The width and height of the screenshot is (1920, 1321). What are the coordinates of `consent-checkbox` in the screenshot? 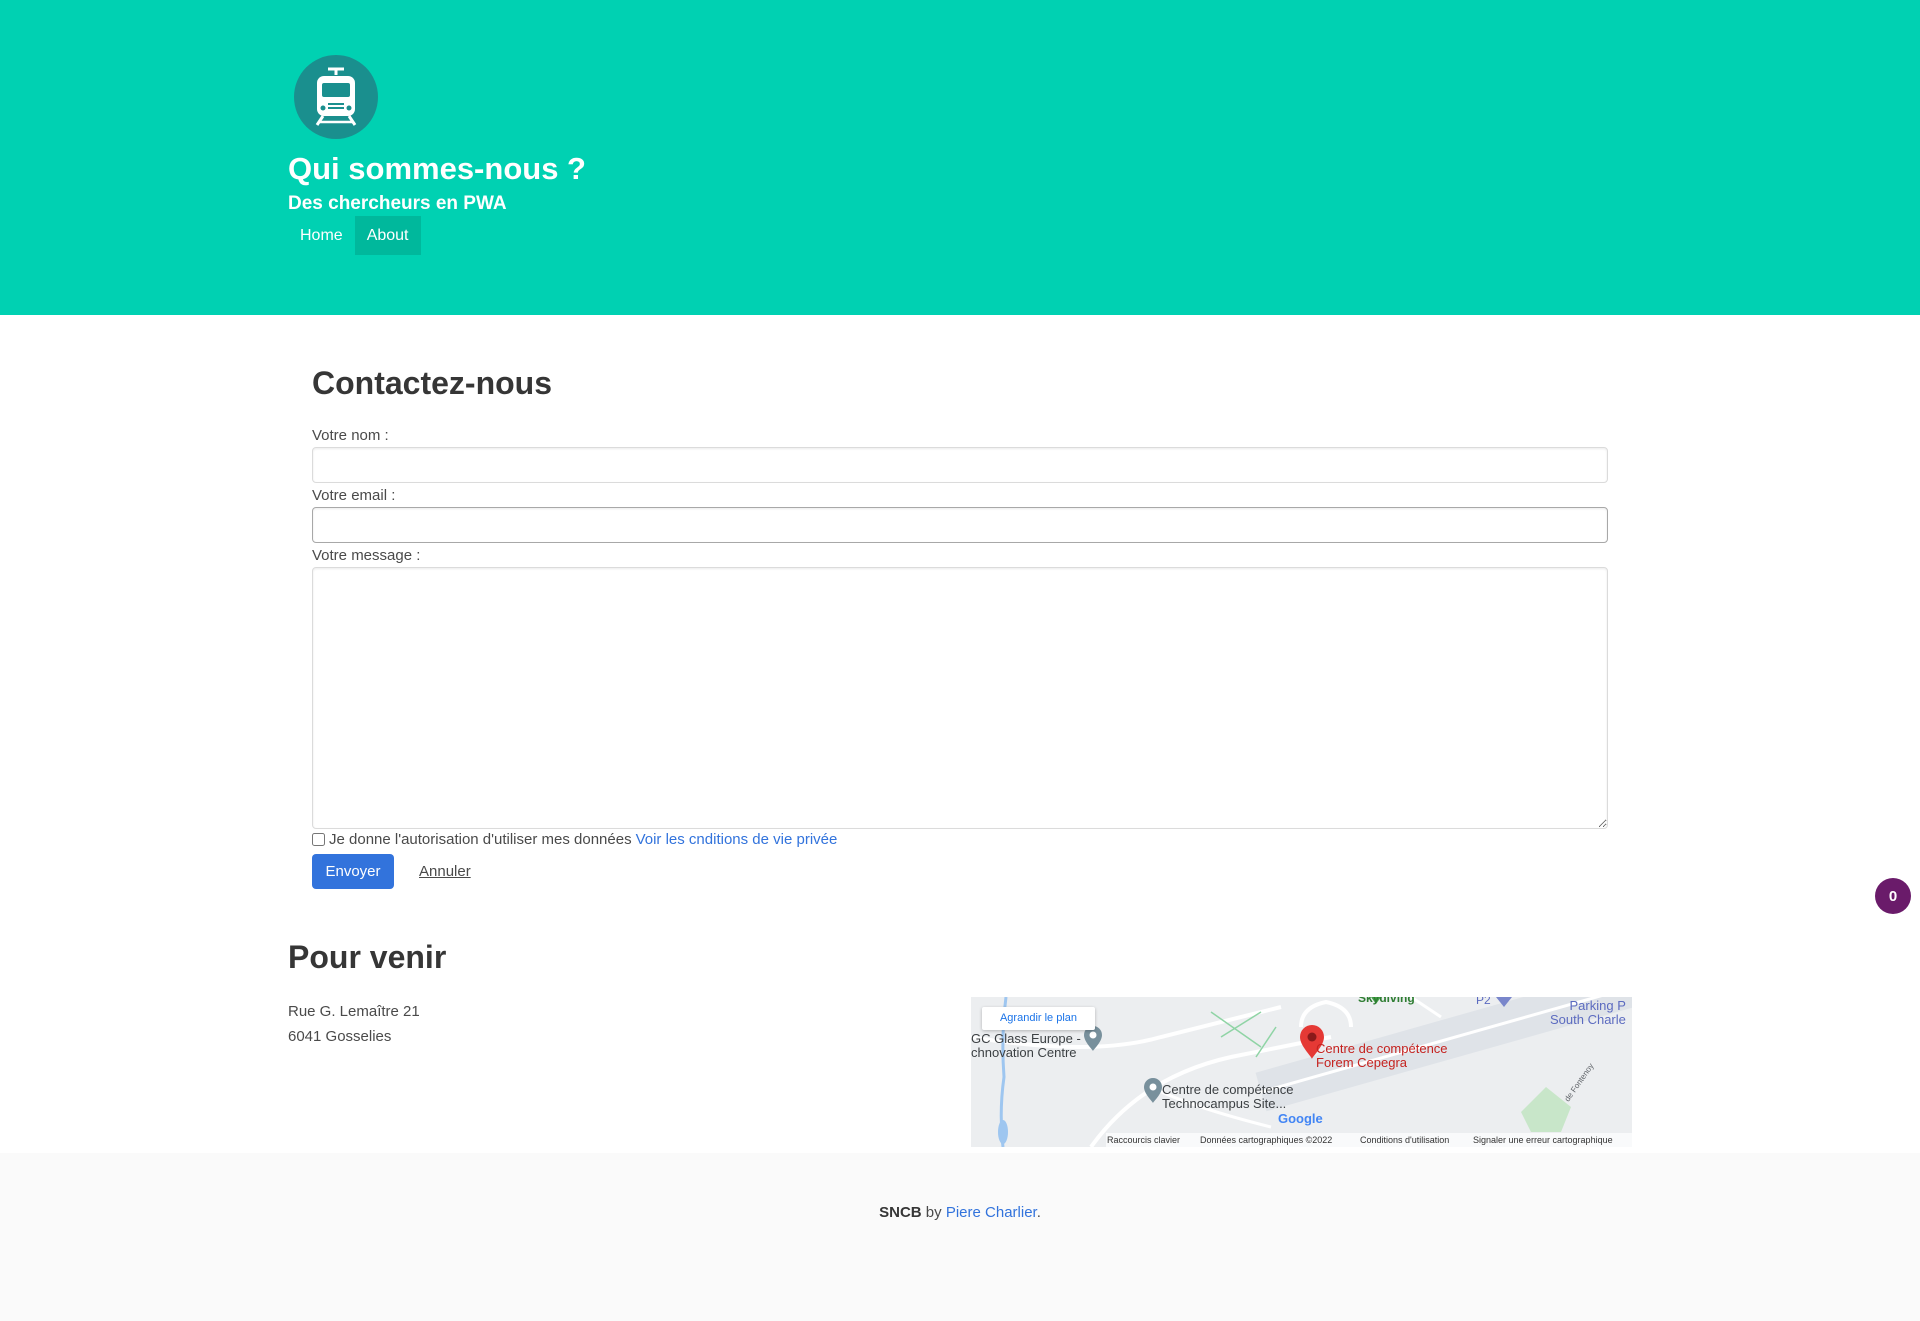 It's located at (318, 839).